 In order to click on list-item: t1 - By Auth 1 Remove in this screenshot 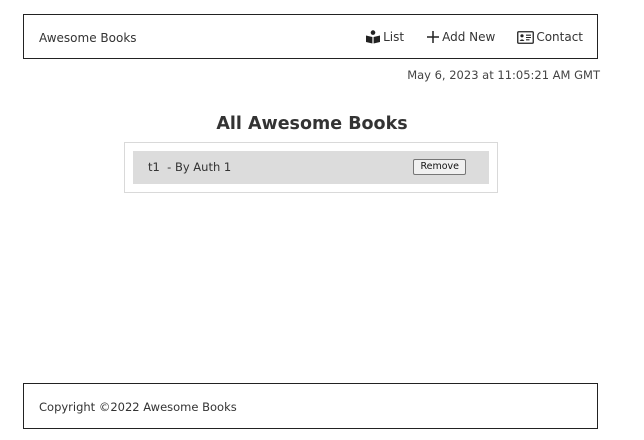, I will do `click(311, 167)`.